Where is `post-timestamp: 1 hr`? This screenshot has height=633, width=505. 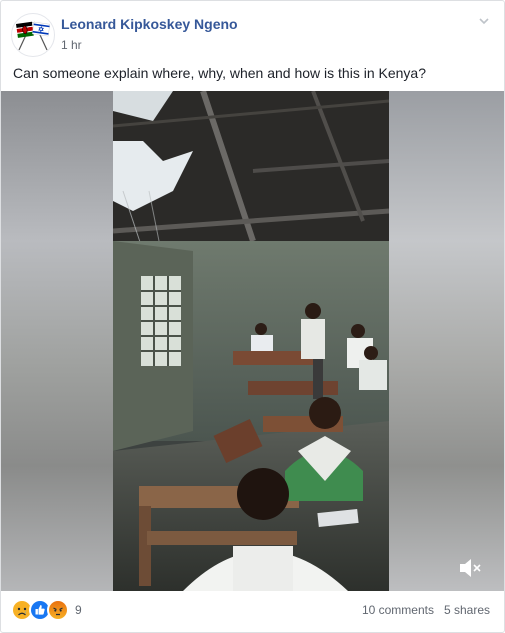
post-timestamp: 1 hr is located at coordinates (71, 45).